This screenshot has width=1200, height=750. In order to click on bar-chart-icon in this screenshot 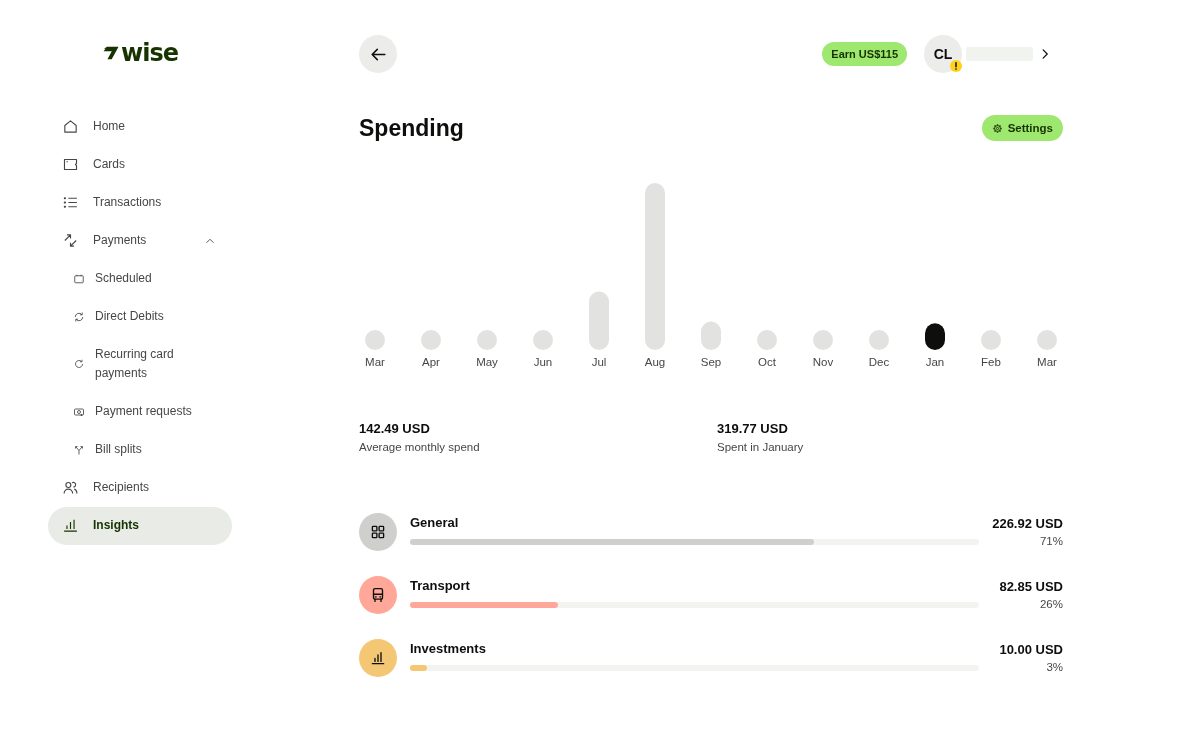, I will do `click(70, 525)`.